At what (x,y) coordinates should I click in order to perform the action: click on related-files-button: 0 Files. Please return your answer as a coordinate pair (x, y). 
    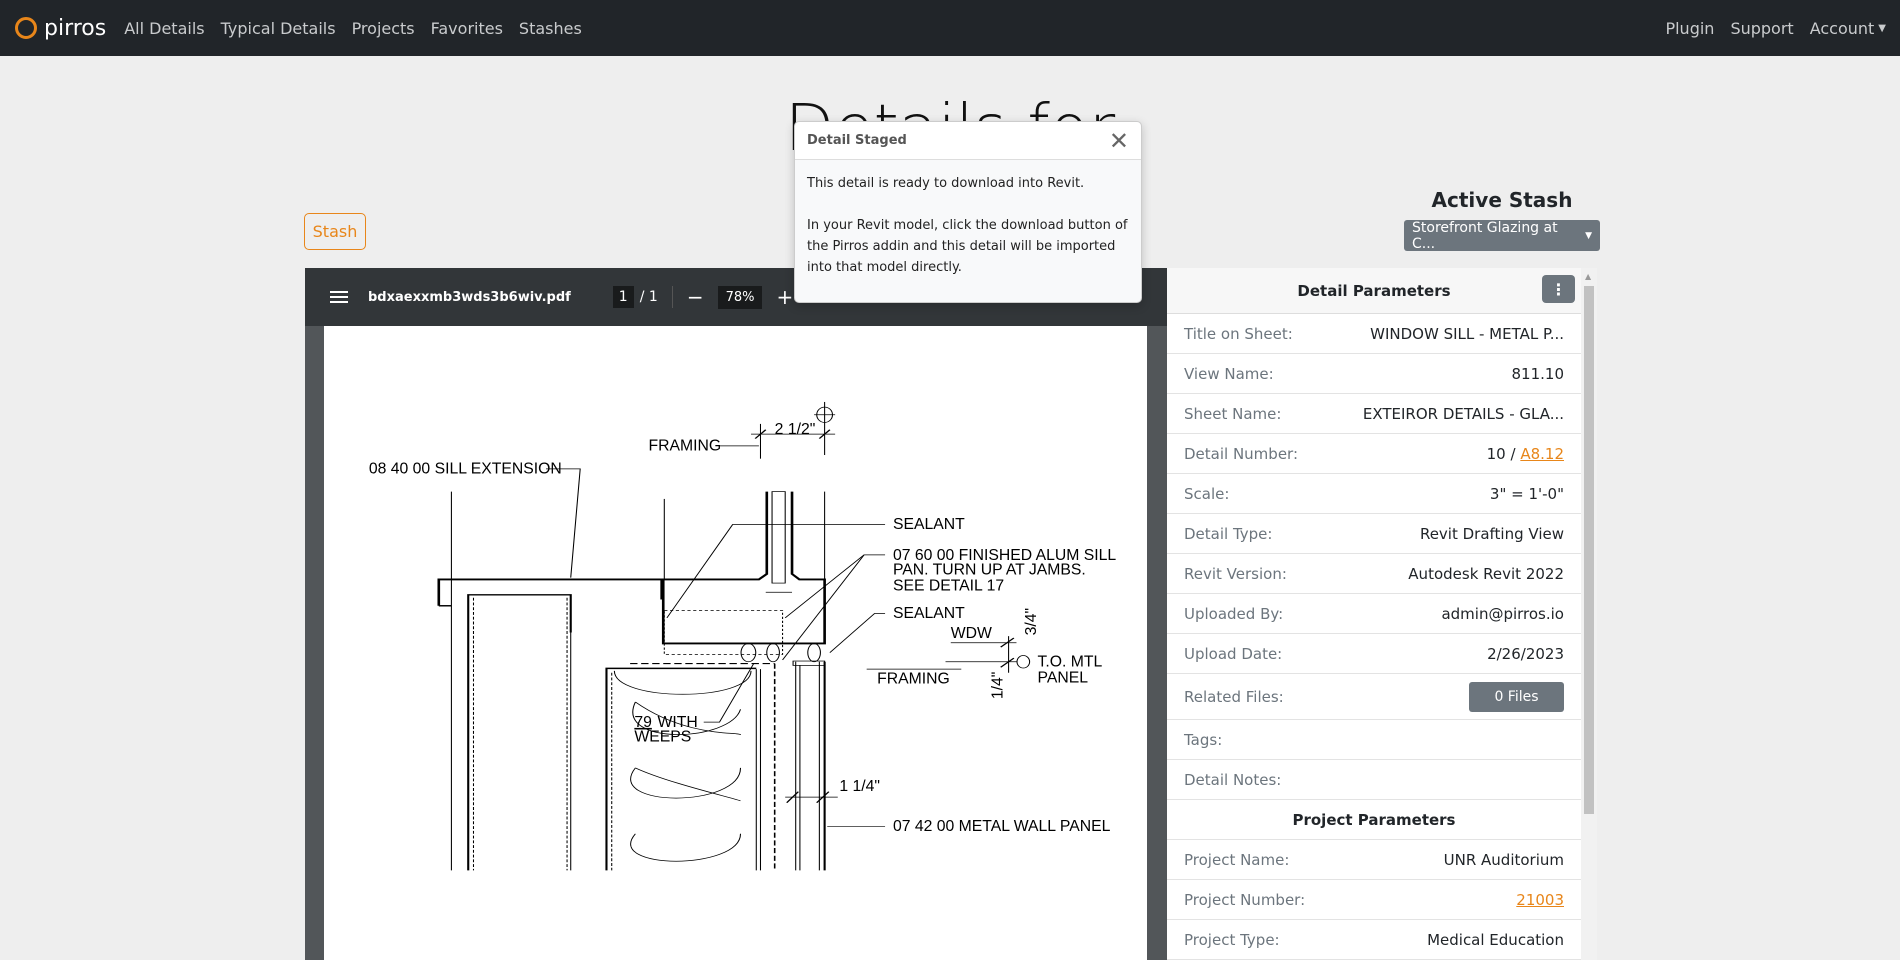
    Looking at the image, I should click on (1516, 696).